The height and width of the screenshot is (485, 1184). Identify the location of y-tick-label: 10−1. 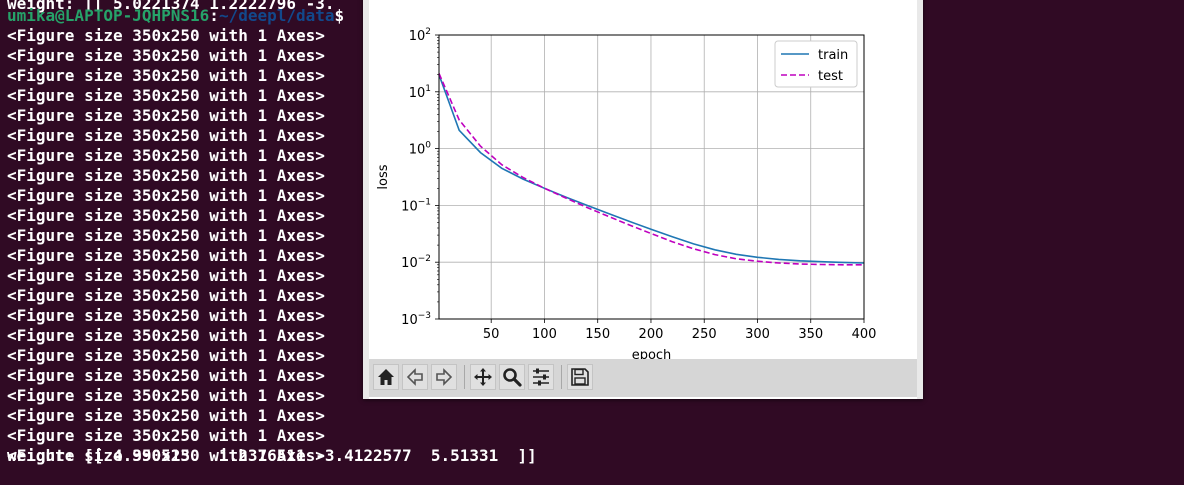
(416, 205).